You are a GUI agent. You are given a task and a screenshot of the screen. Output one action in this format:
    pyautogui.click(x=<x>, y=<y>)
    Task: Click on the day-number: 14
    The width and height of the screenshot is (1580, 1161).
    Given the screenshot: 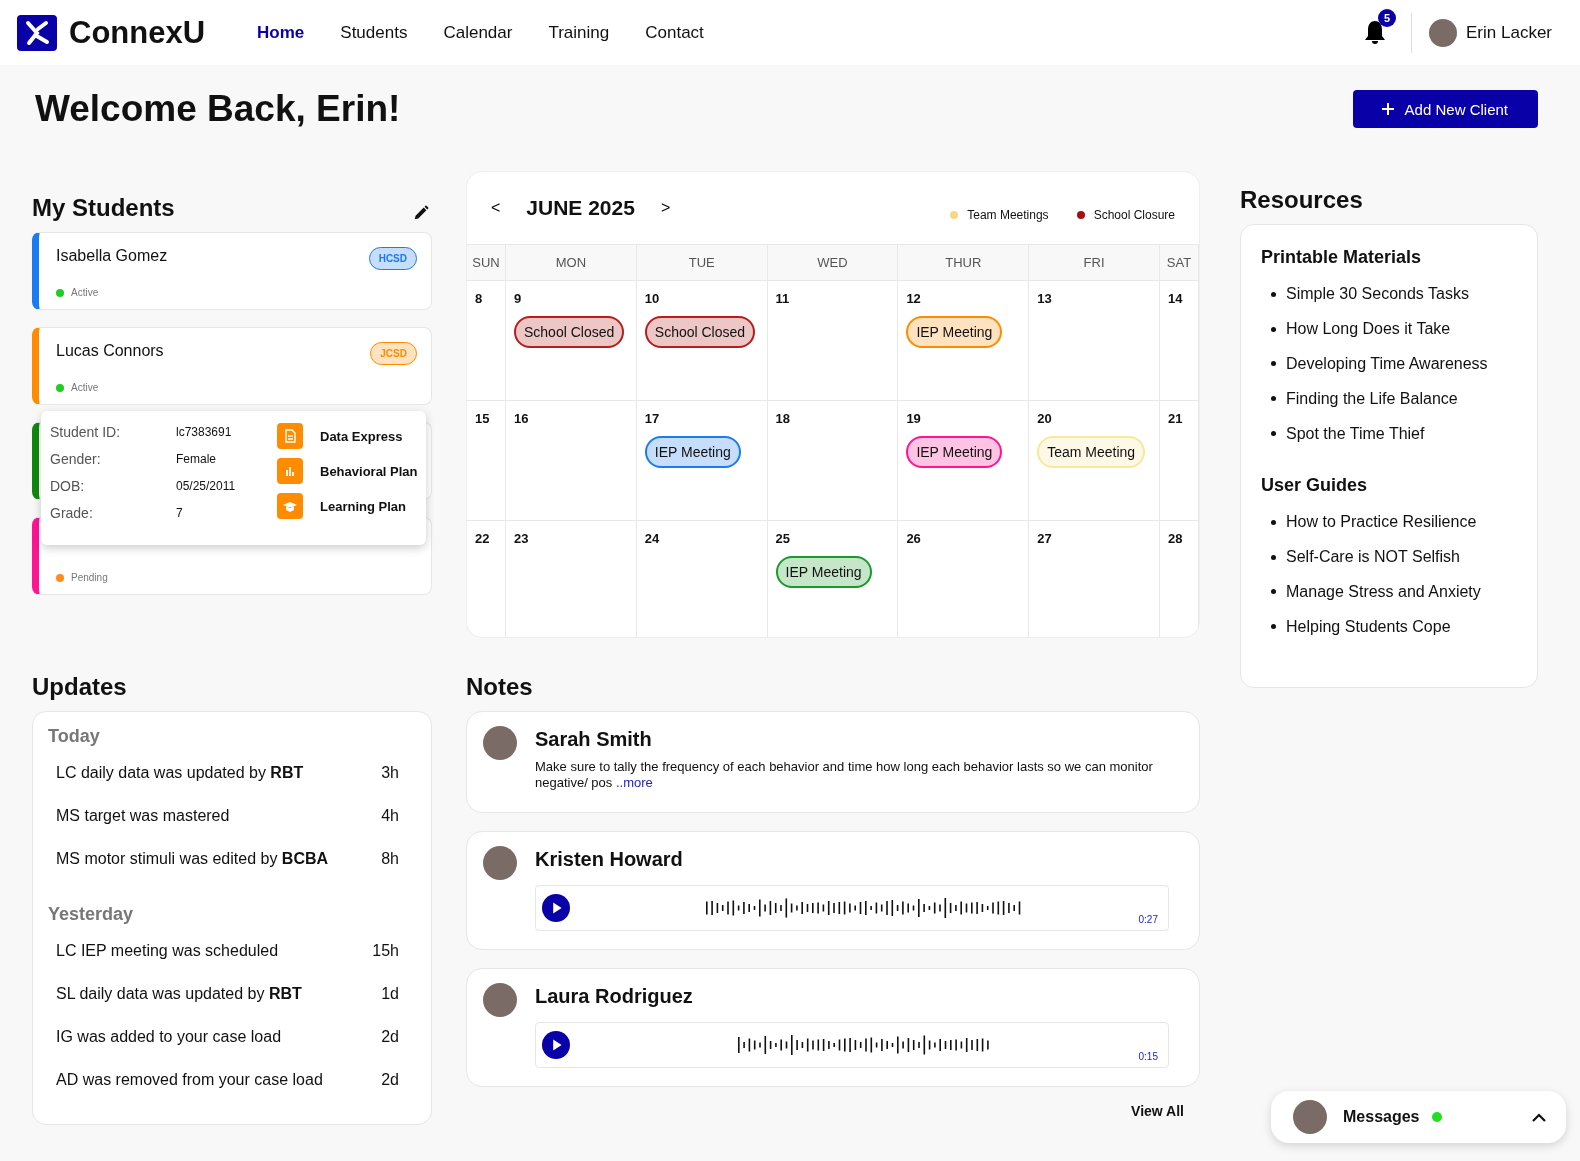 What is the action you would take?
    pyautogui.click(x=1175, y=298)
    